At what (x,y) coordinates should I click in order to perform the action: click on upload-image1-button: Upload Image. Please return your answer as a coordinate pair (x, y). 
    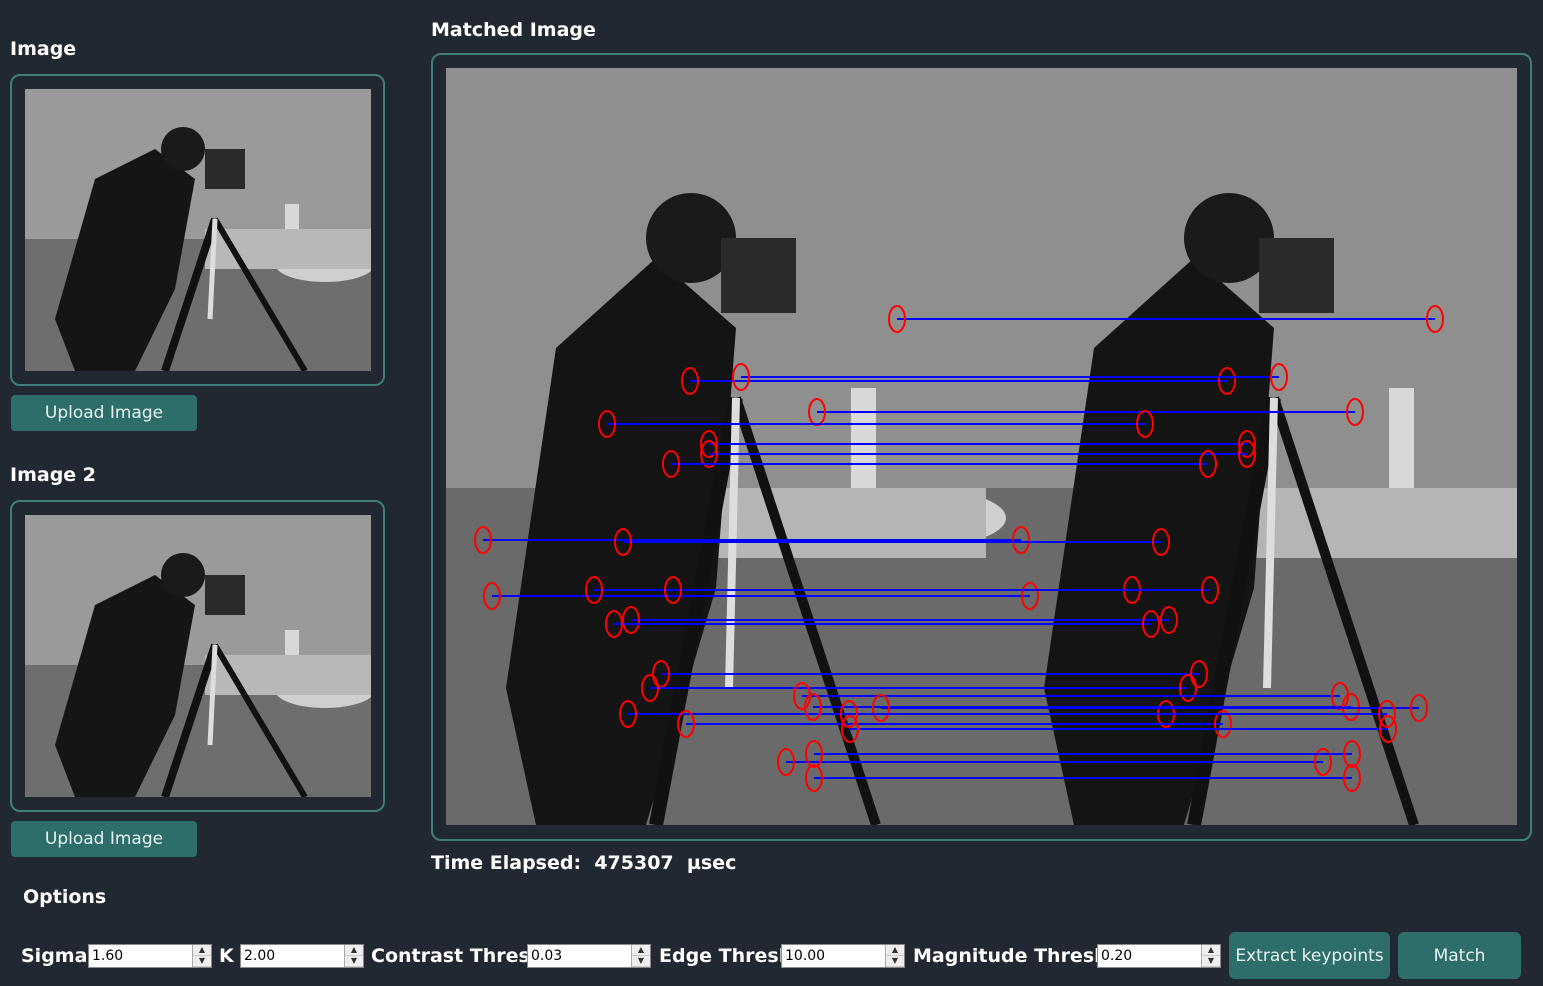
    Looking at the image, I should click on (104, 413).